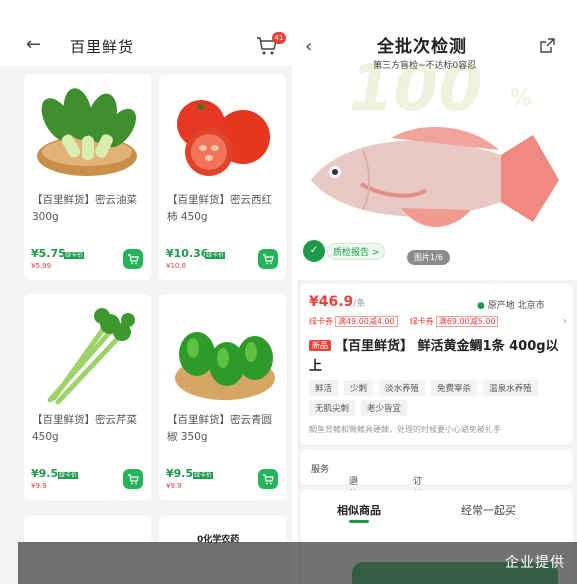 This screenshot has width=577, height=584. What do you see at coordinates (41, 266) in the screenshot?
I see `original-price: ¥5.99` at bounding box center [41, 266].